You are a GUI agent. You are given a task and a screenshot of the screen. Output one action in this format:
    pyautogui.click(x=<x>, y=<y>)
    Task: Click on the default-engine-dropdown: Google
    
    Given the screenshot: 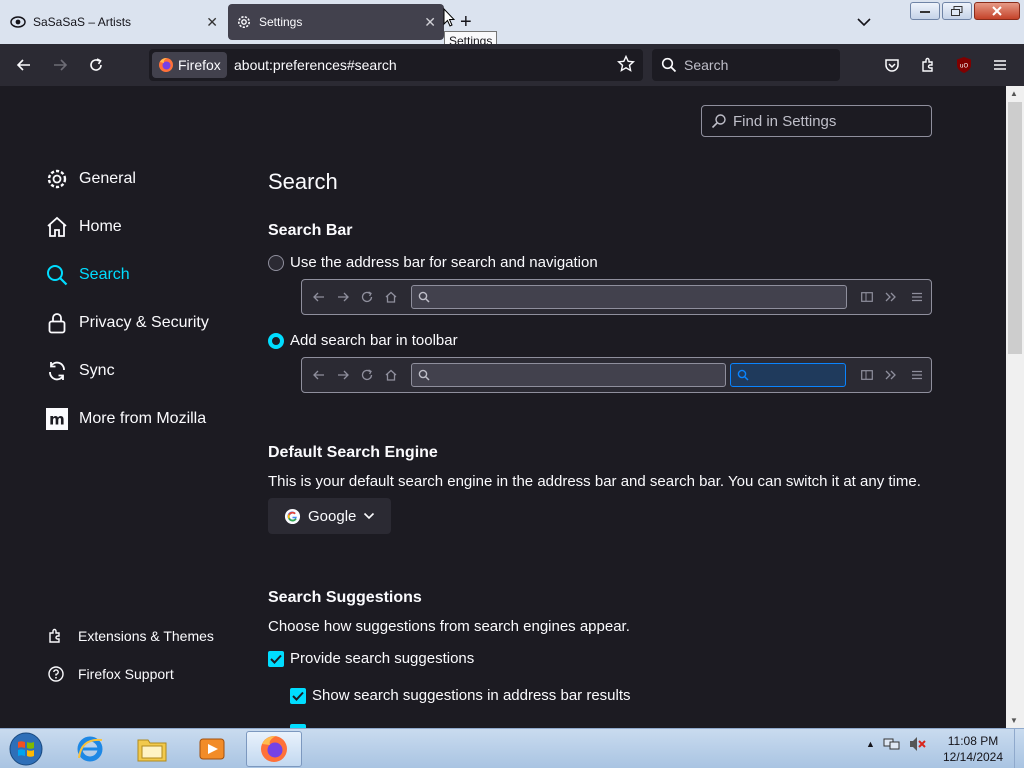 What is the action you would take?
    pyautogui.click(x=330, y=516)
    